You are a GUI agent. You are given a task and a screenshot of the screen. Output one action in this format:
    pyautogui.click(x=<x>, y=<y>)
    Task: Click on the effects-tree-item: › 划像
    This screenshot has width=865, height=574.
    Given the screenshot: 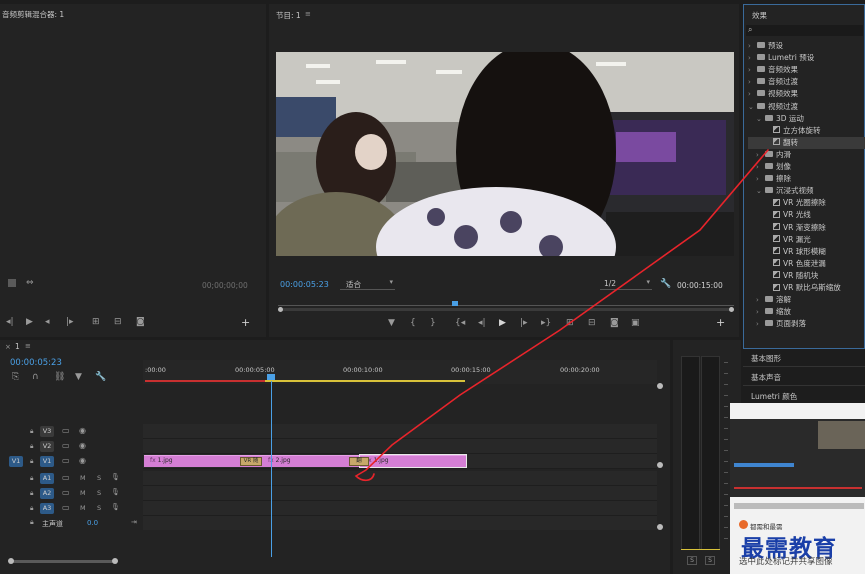 What is the action you would take?
    pyautogui.click(x=806, y=167)
    